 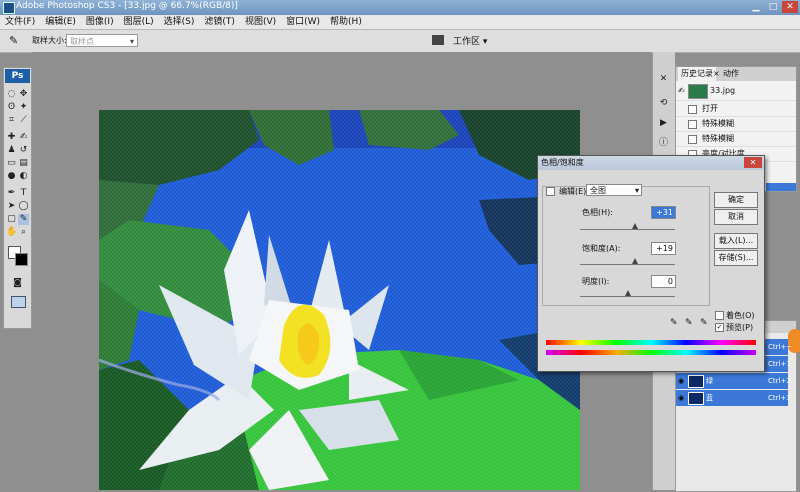 I want to click on workspace-button: 工作区 ▾, so click(x=470, y=40).